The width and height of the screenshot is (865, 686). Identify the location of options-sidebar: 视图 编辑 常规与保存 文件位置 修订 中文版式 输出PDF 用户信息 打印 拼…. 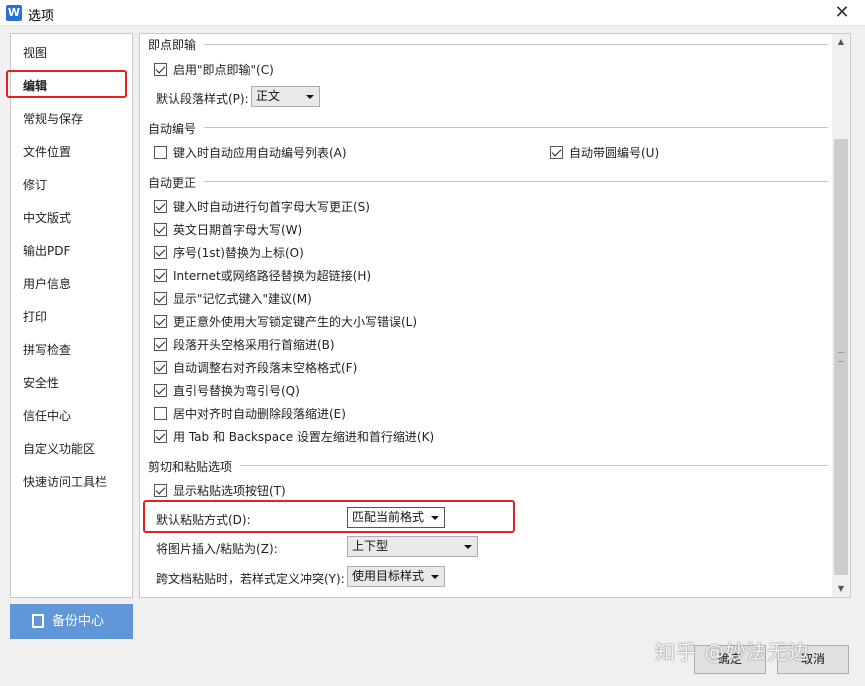
(71, 315).